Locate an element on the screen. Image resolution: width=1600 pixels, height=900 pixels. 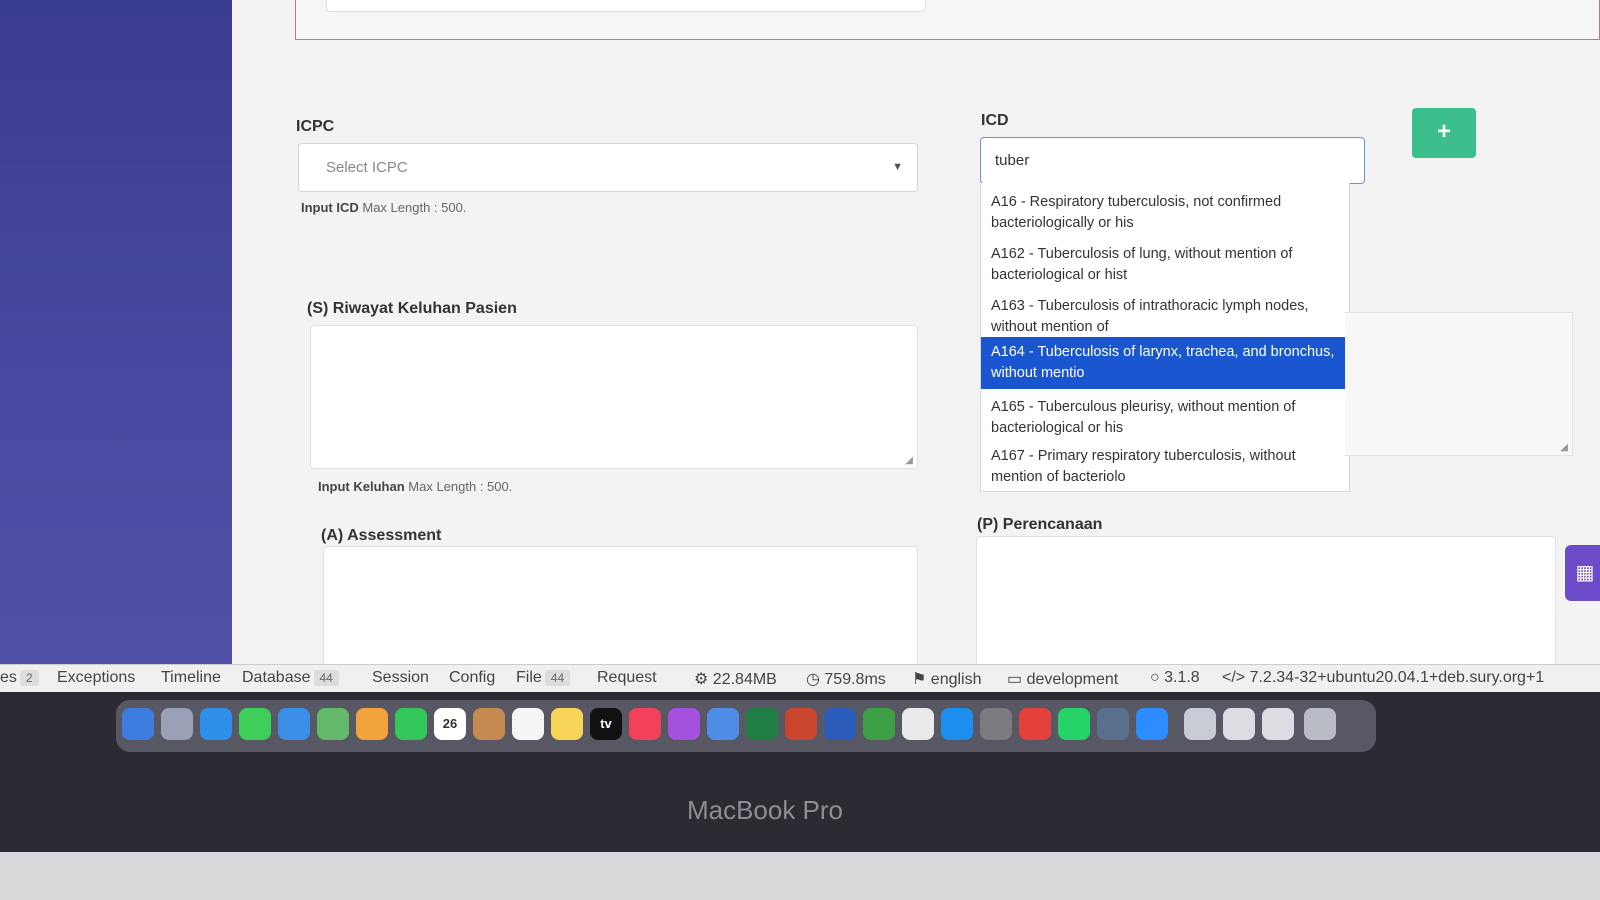
apple-tv-icon: tv is located at coordinates (606, 724).